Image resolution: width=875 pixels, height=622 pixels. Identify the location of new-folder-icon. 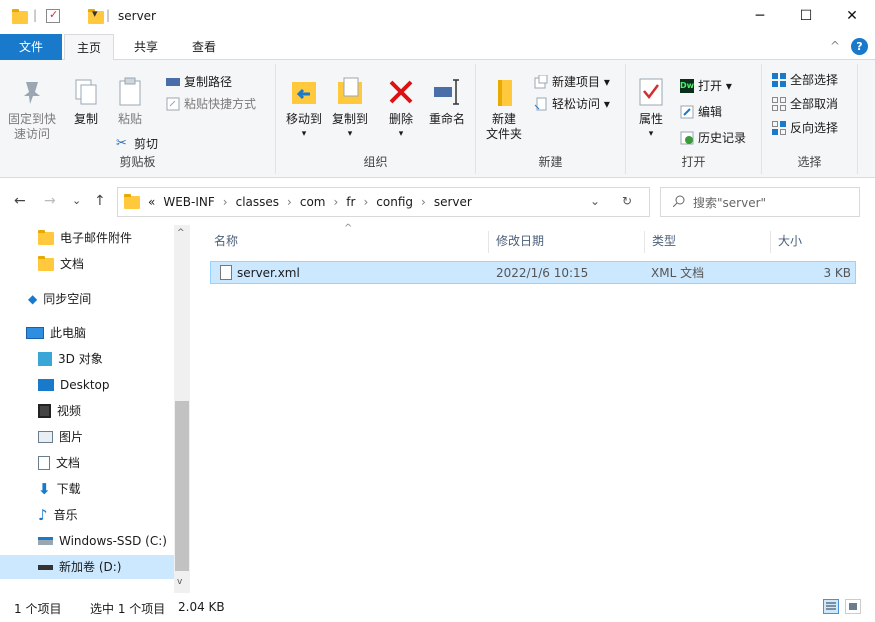
(504, 92).